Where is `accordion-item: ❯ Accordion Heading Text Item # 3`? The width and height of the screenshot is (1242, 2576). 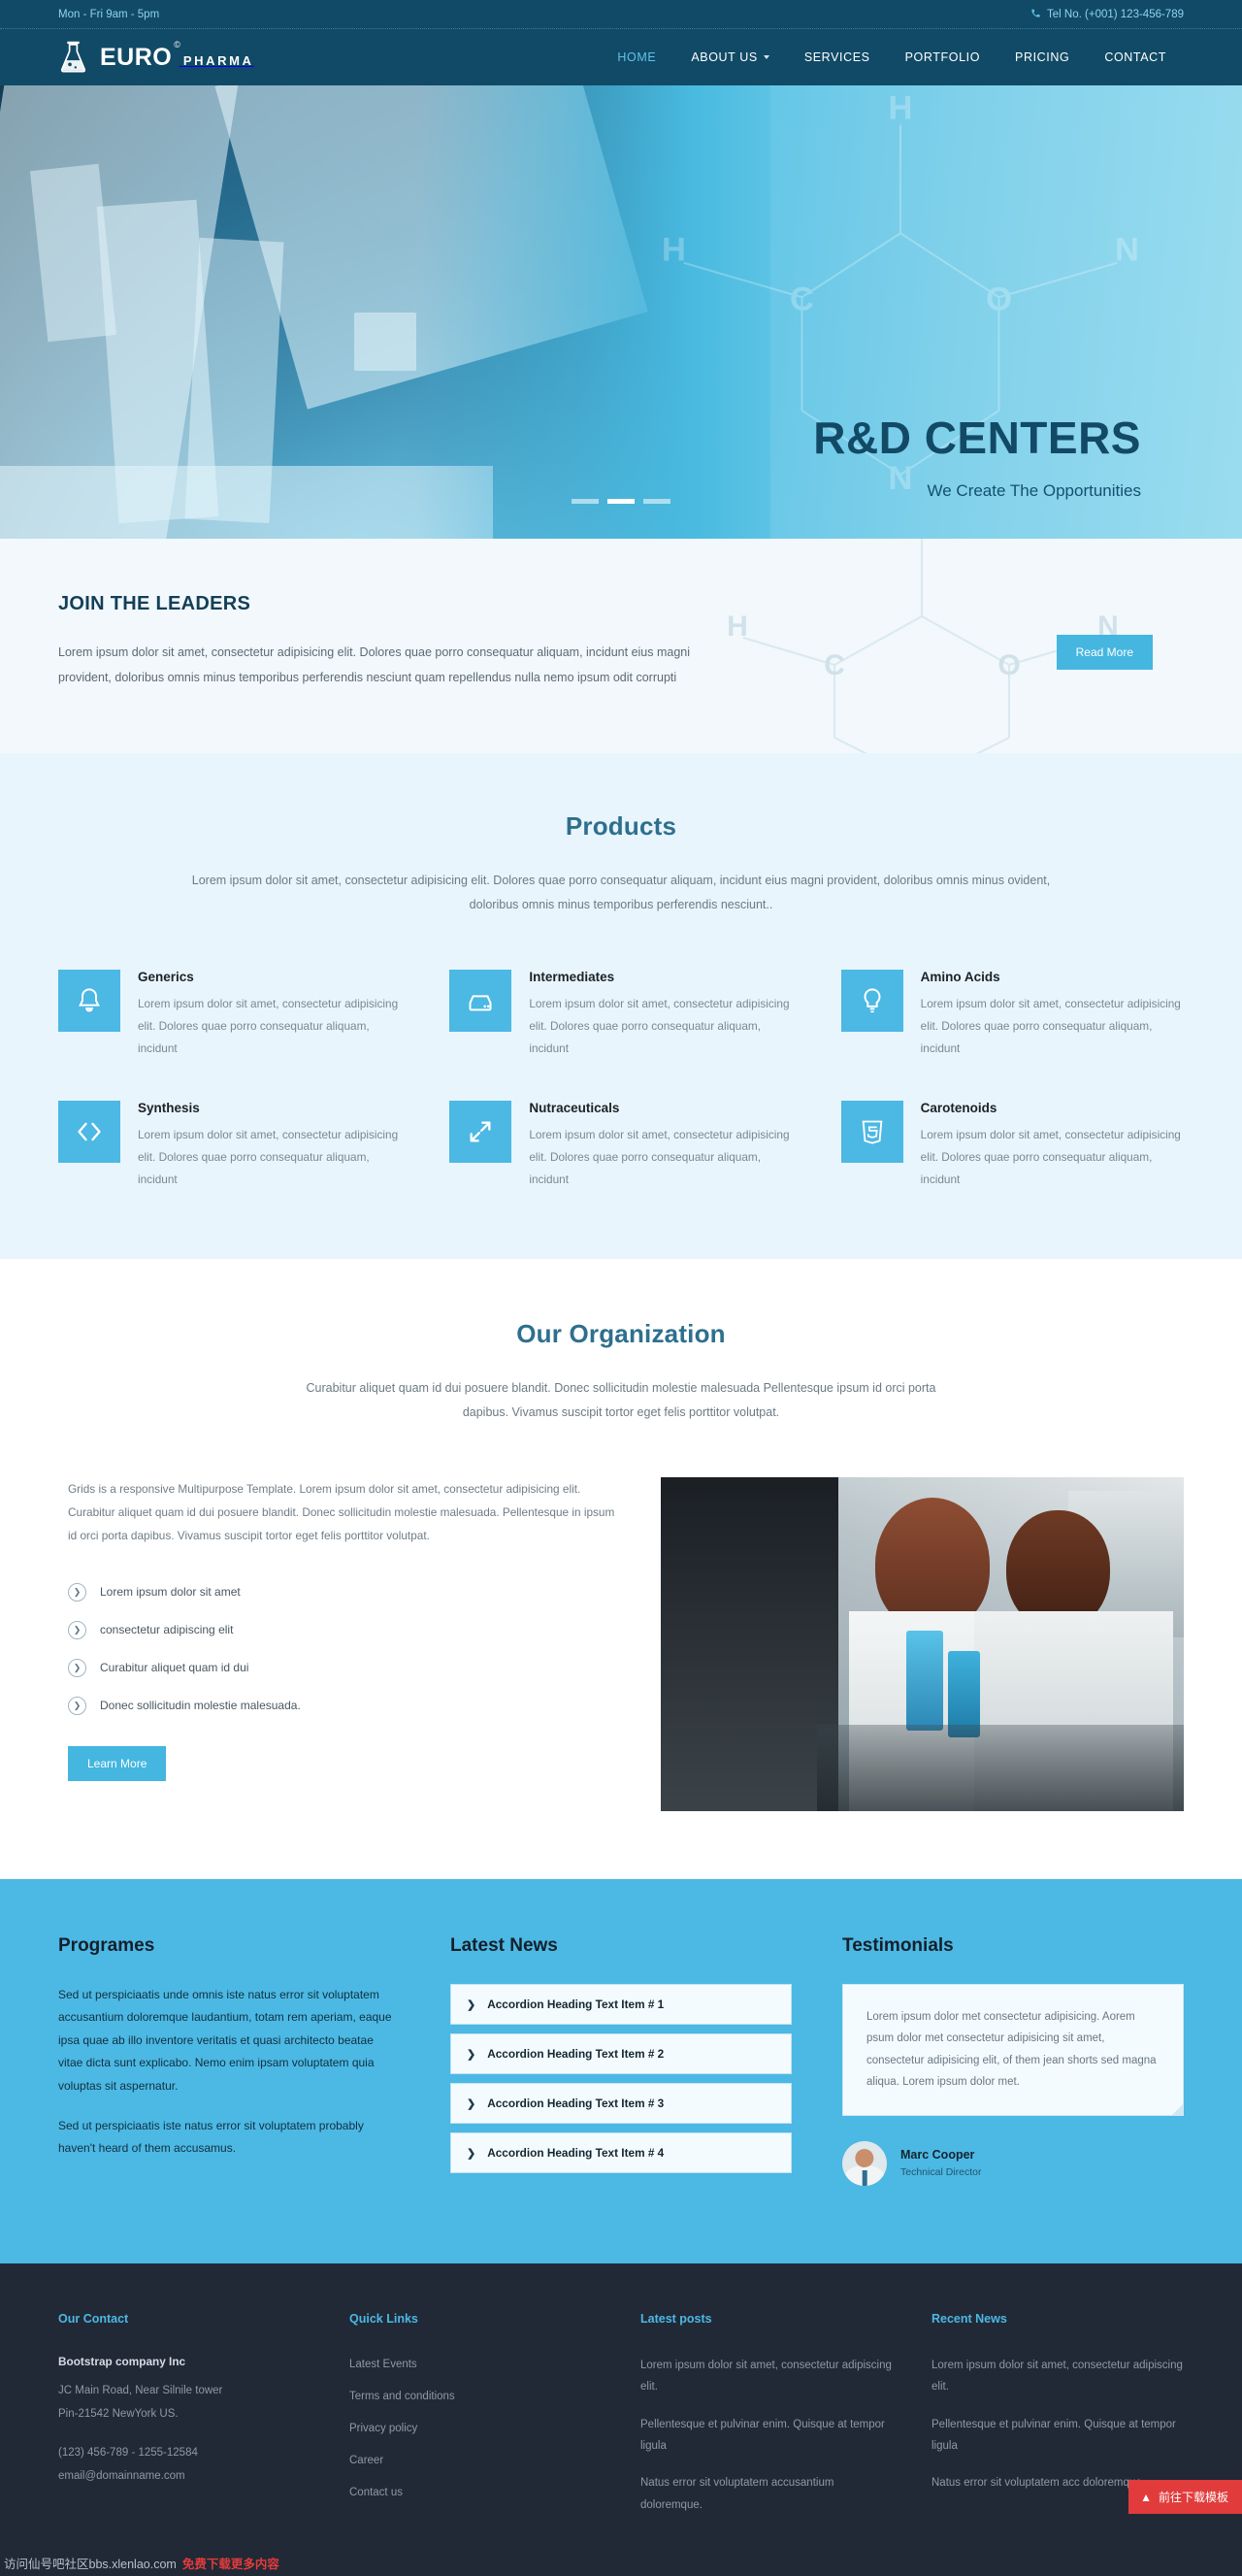
accordion-item: ❯ Accordion Heading Text Item # 3 is located at coordinates (621, 2103).